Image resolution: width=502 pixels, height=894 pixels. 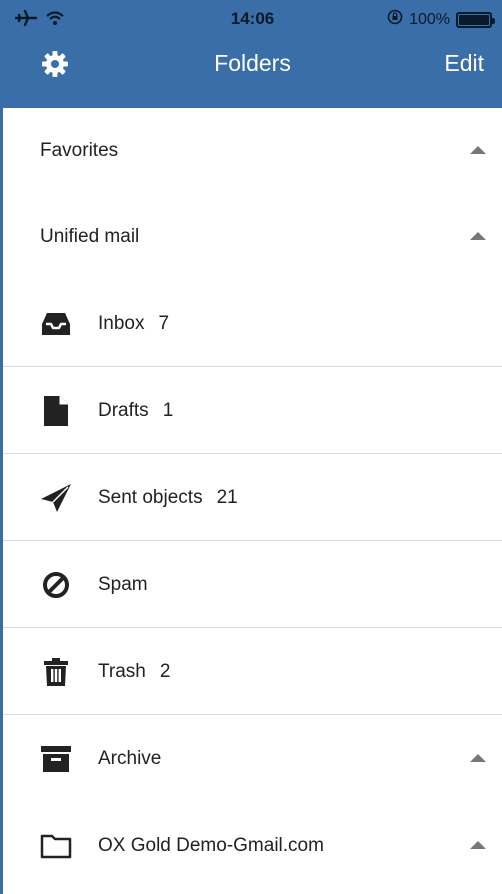 What do you see at coordinates (395, 19) in the screenshot?
I see `orientation-lock-icon` at bounding box center [395, 19].